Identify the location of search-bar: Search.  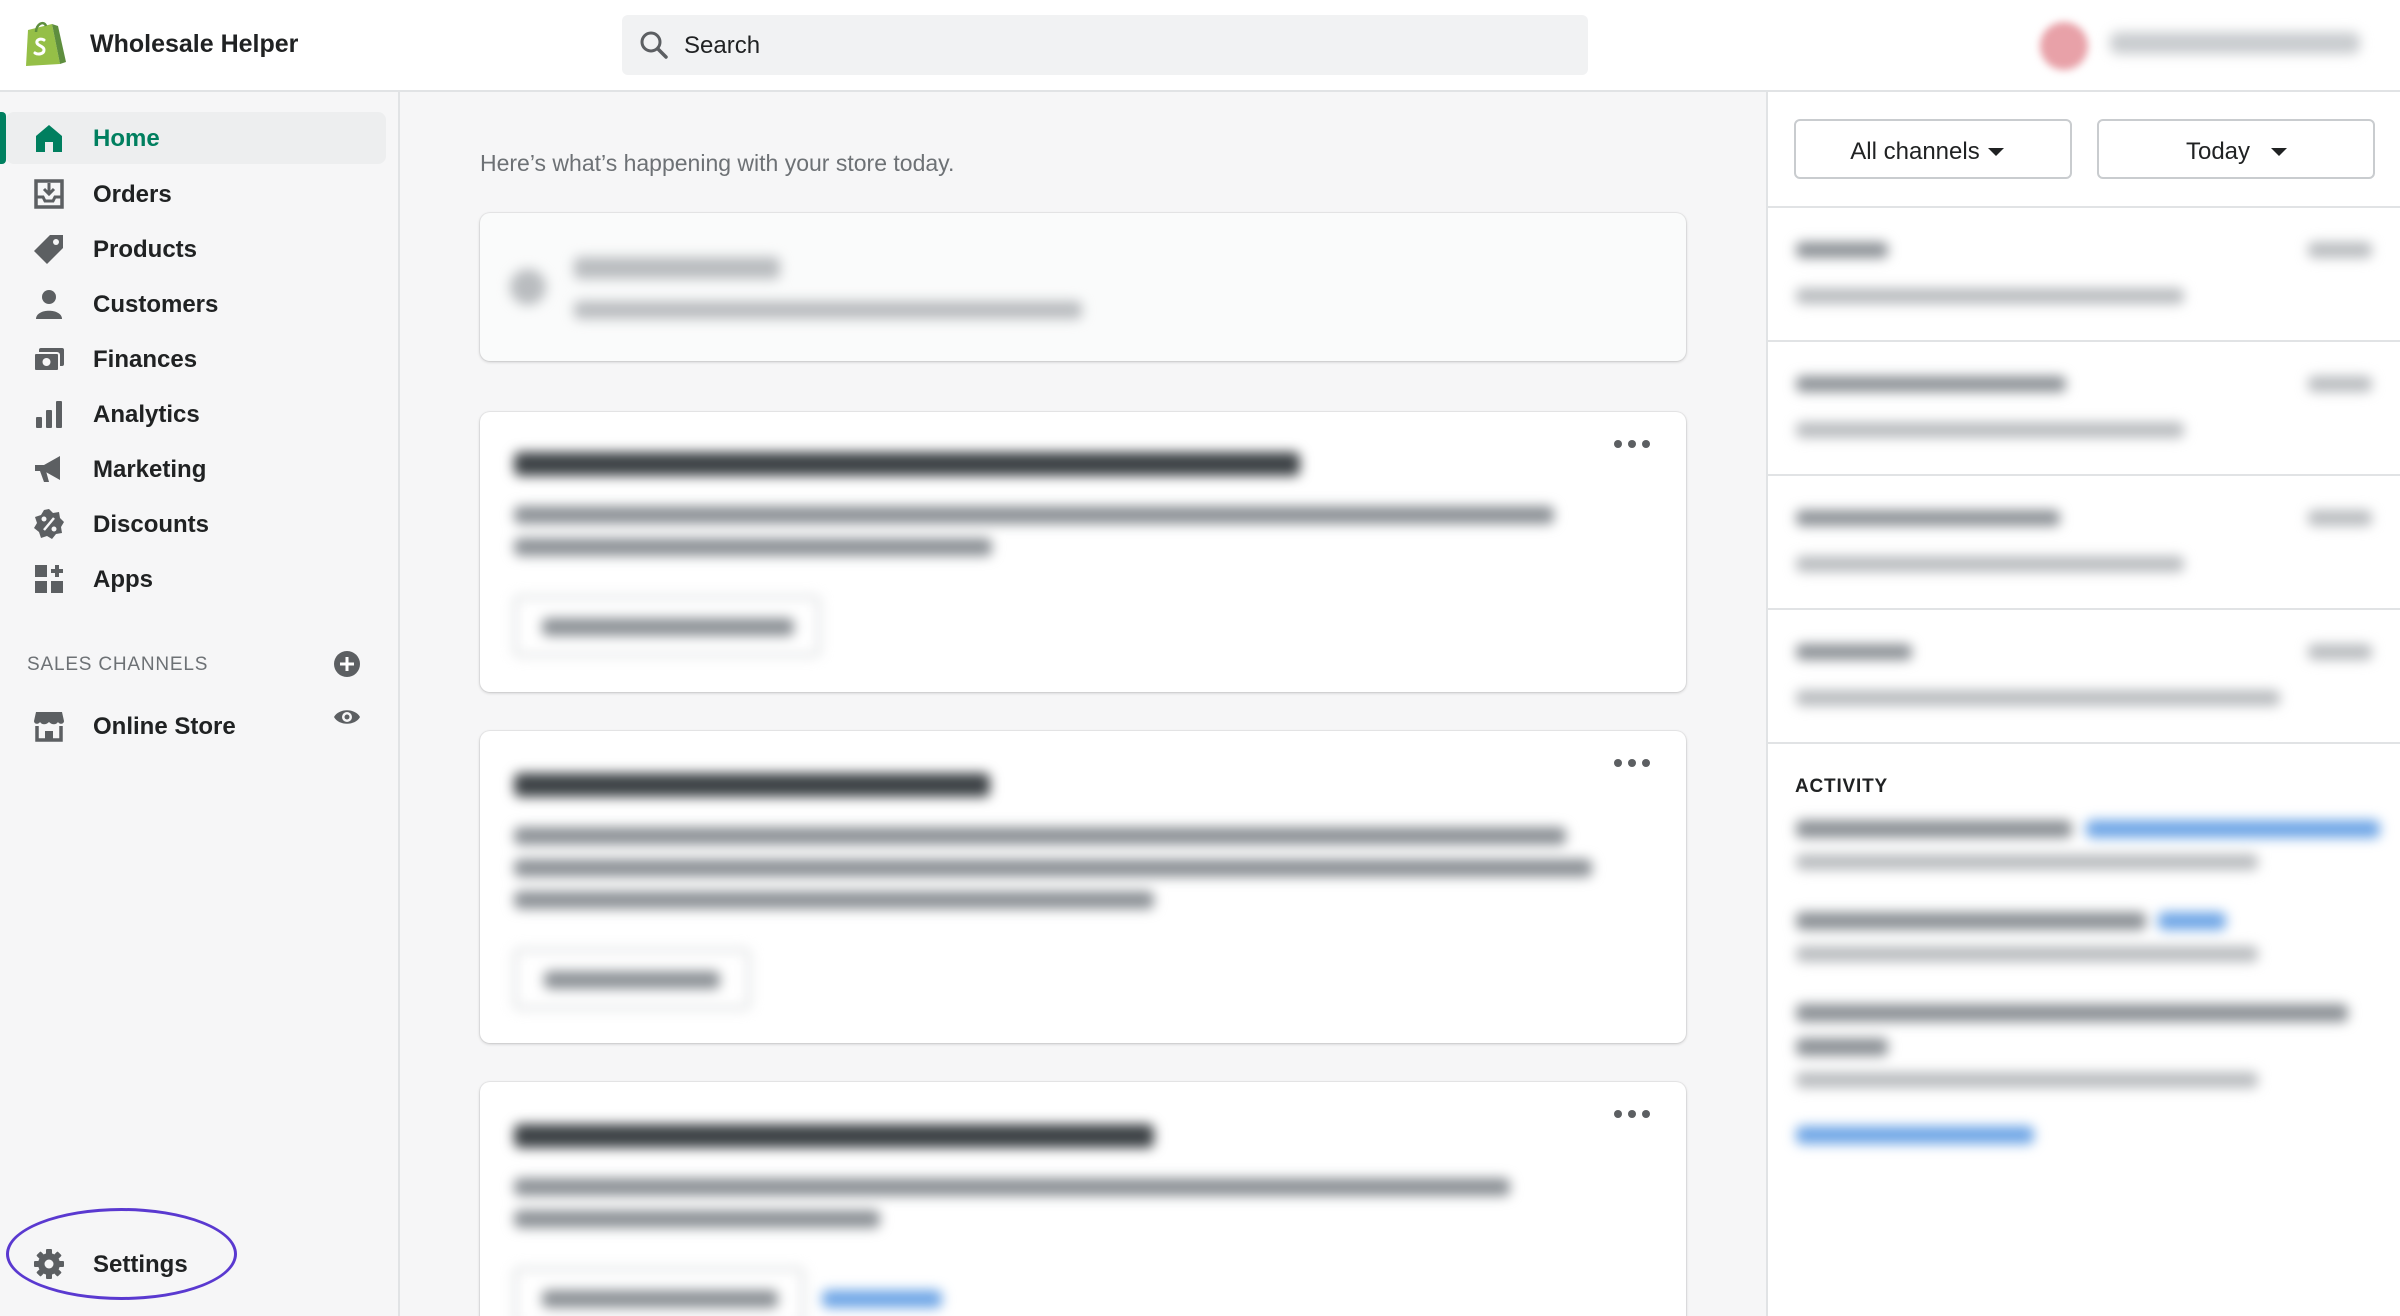
(1105, 45).